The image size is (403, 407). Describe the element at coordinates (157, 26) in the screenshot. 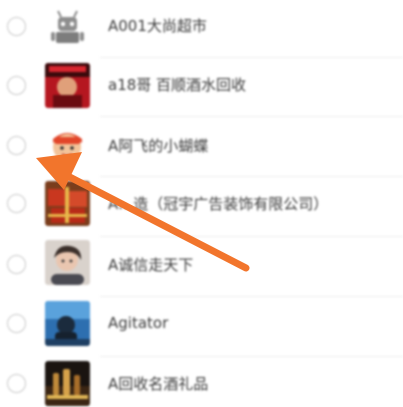

I see `contact-name: A001大尚超市` at that location.